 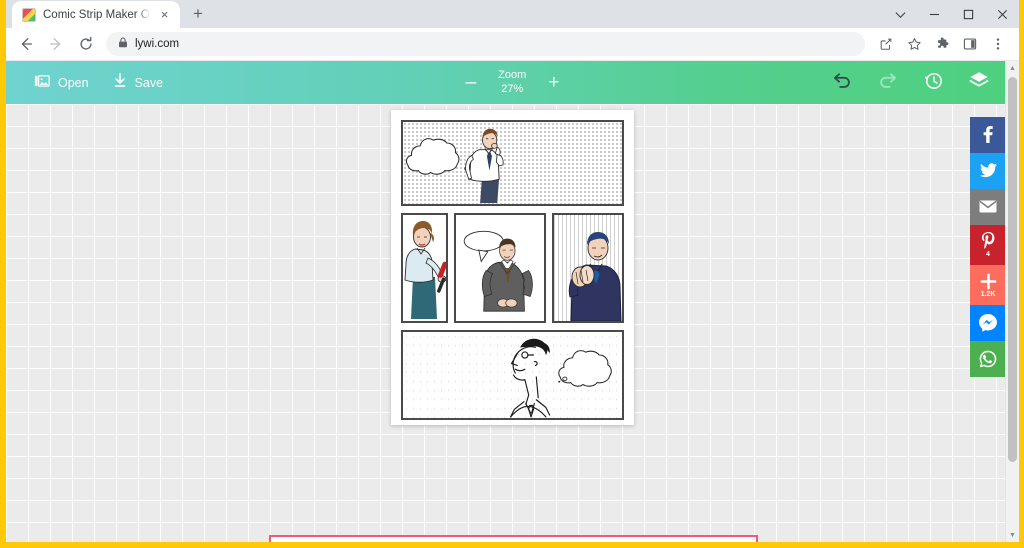 I want to click on reload-icon, so click(x=86, y=44).